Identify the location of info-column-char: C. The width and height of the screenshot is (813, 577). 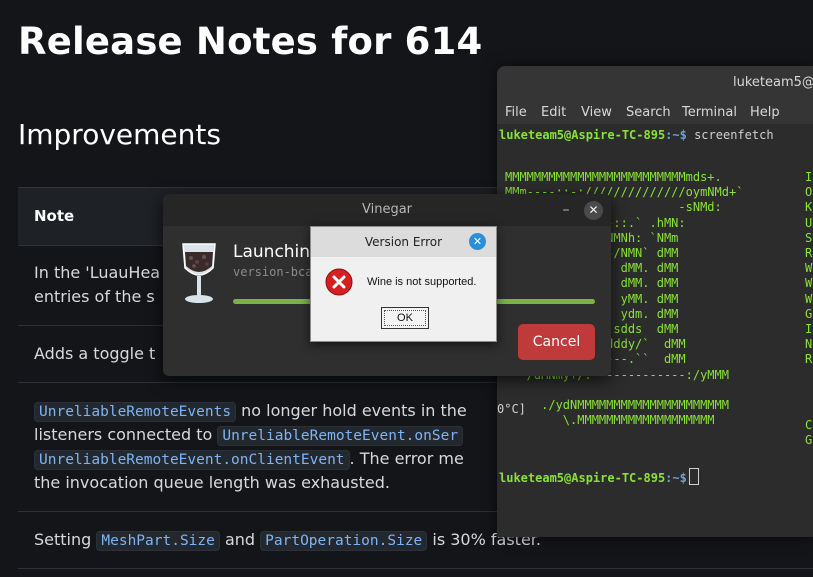
(809, 425).